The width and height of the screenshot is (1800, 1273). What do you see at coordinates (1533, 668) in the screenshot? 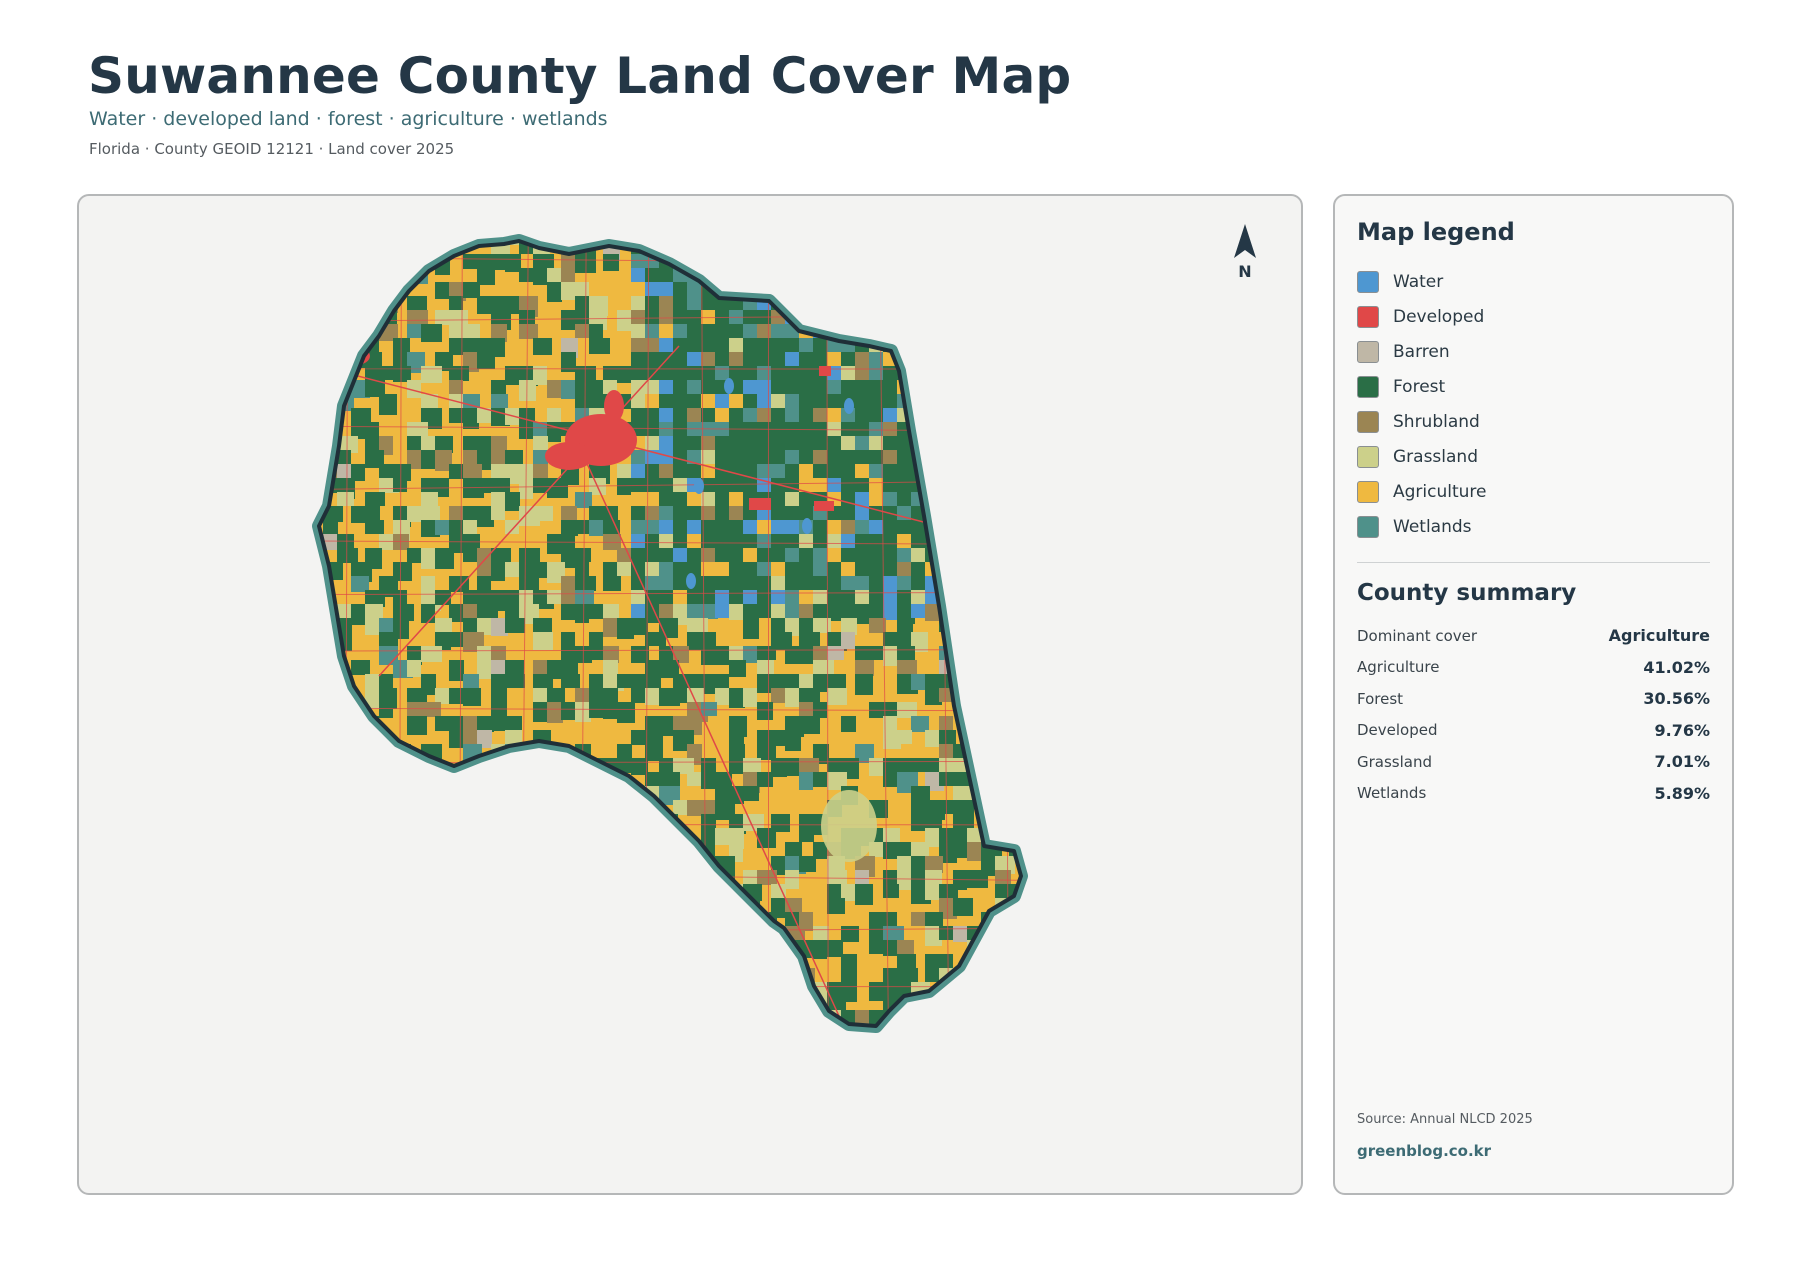
I see `summary-row: Agriculture 41.02%` at bounding box center [1533, 668].